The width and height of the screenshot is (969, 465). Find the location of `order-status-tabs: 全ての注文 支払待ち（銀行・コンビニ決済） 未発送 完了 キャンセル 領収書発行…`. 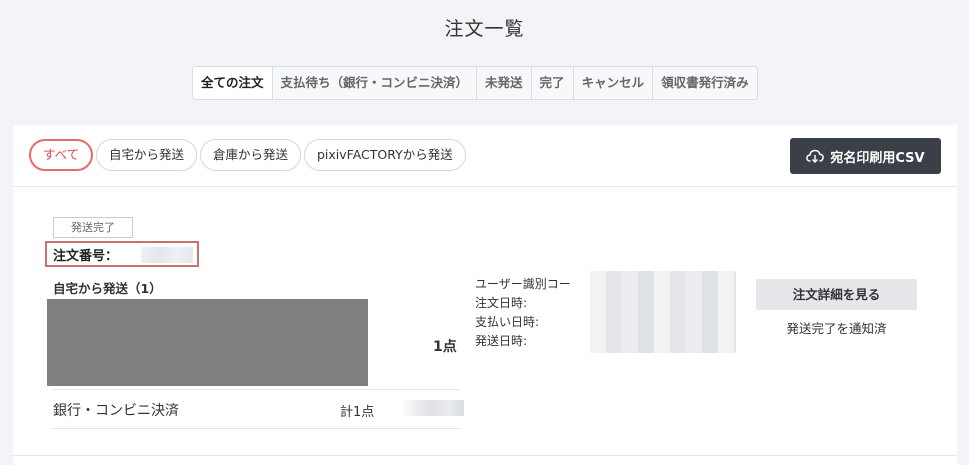

order-status-tabs: 全ての注文 支払待ち（銀行・コンビニ決済） 未発送 完了 キャンセル 領収書発行… is located at coordinates (475, 83).